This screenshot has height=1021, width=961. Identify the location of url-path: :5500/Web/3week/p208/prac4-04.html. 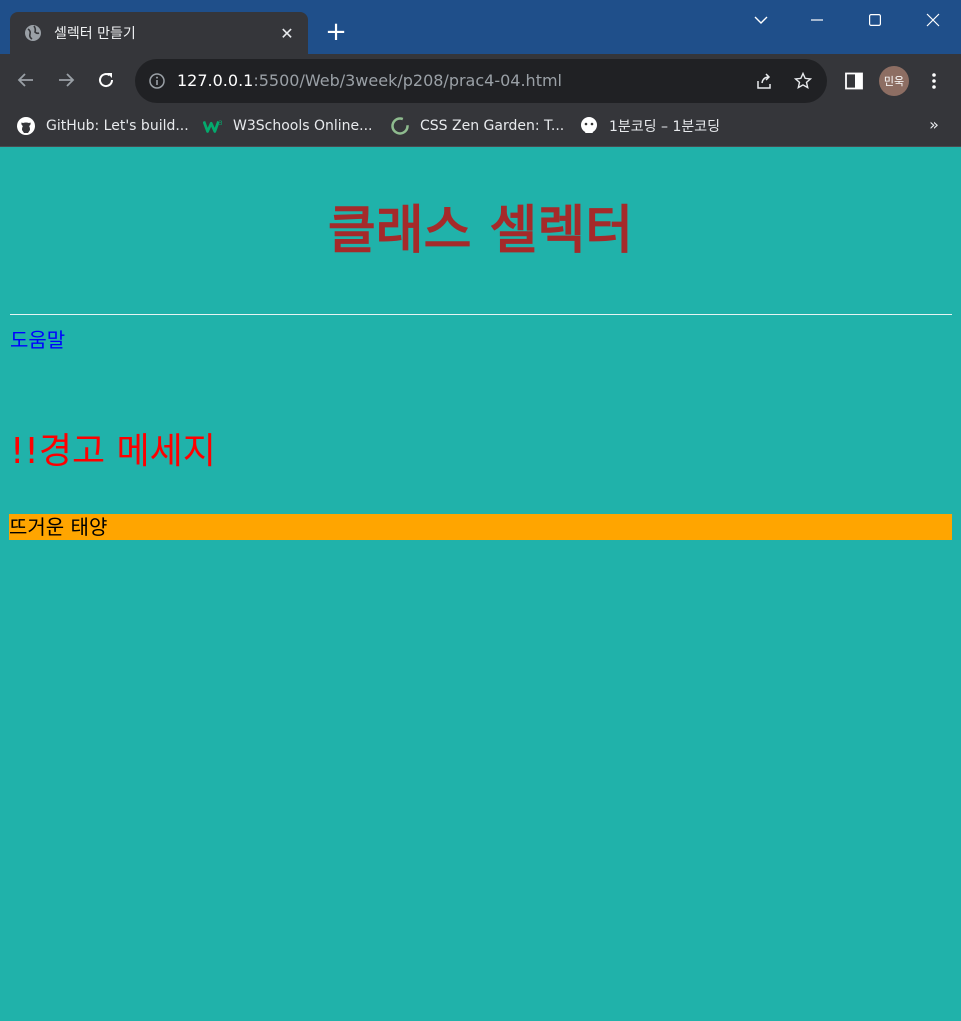
(407, 80).